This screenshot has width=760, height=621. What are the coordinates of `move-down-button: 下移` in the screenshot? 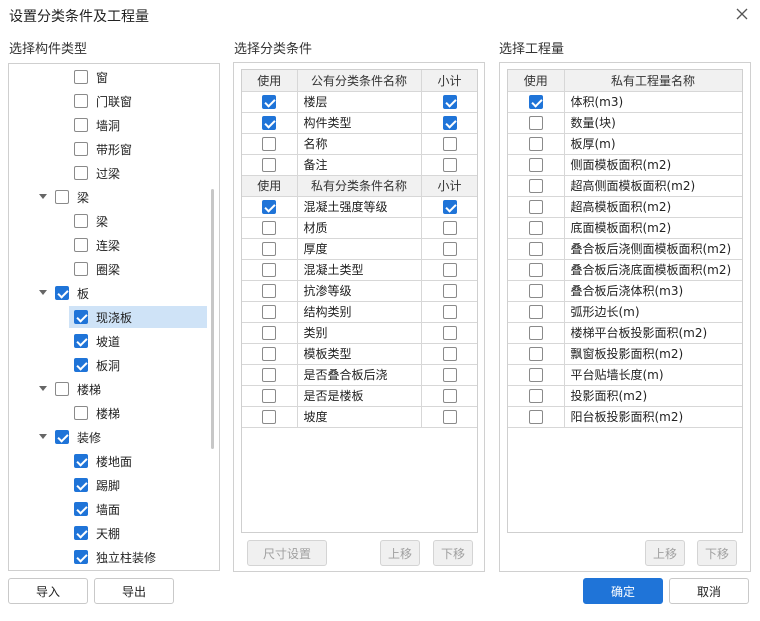 It's located at (453, 553).